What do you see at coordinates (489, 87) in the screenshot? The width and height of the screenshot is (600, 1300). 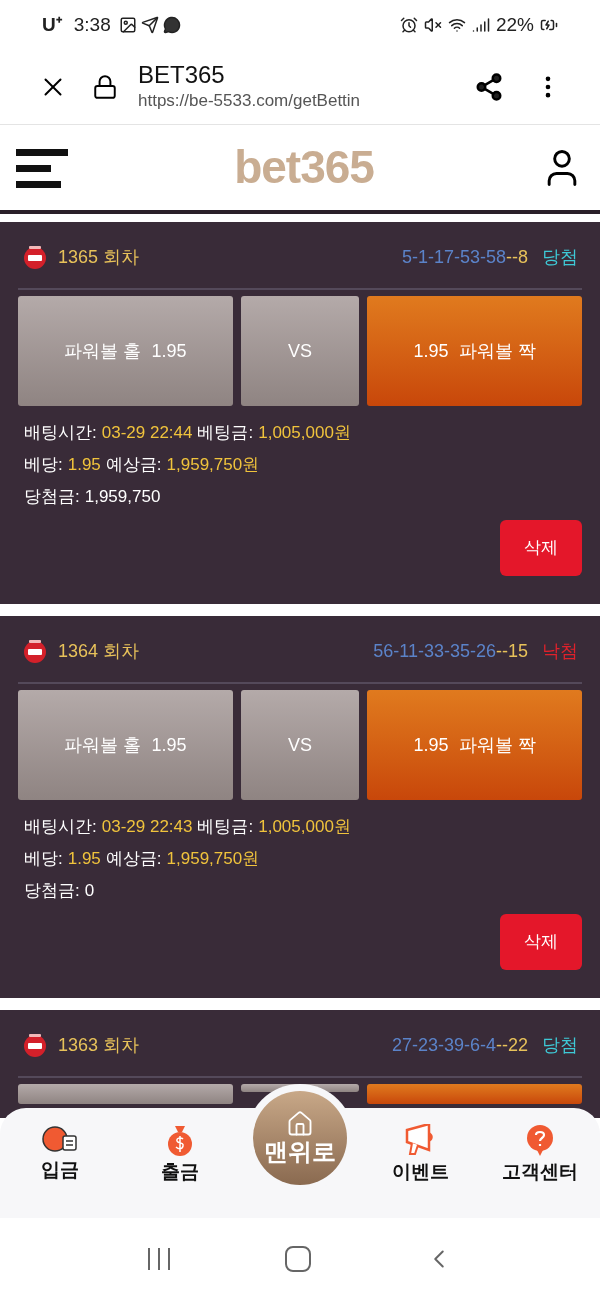 I see `share-icon` at bounding box center [489, 87].